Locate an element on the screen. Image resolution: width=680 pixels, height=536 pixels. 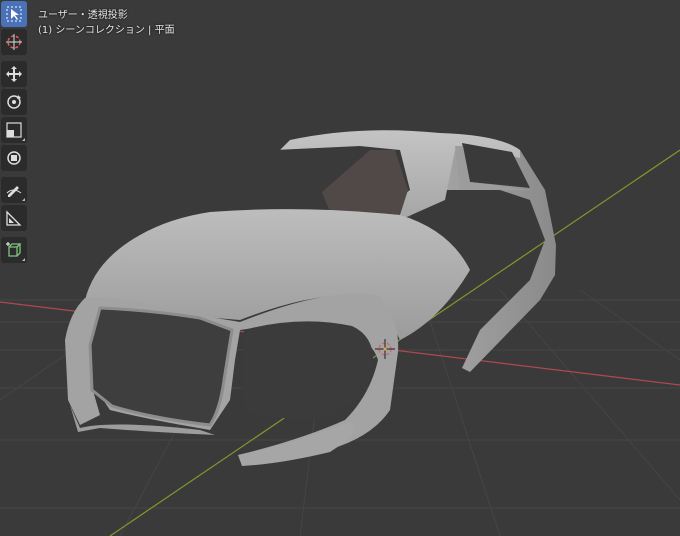
rotate-icon is located at coordinates (14, 102).